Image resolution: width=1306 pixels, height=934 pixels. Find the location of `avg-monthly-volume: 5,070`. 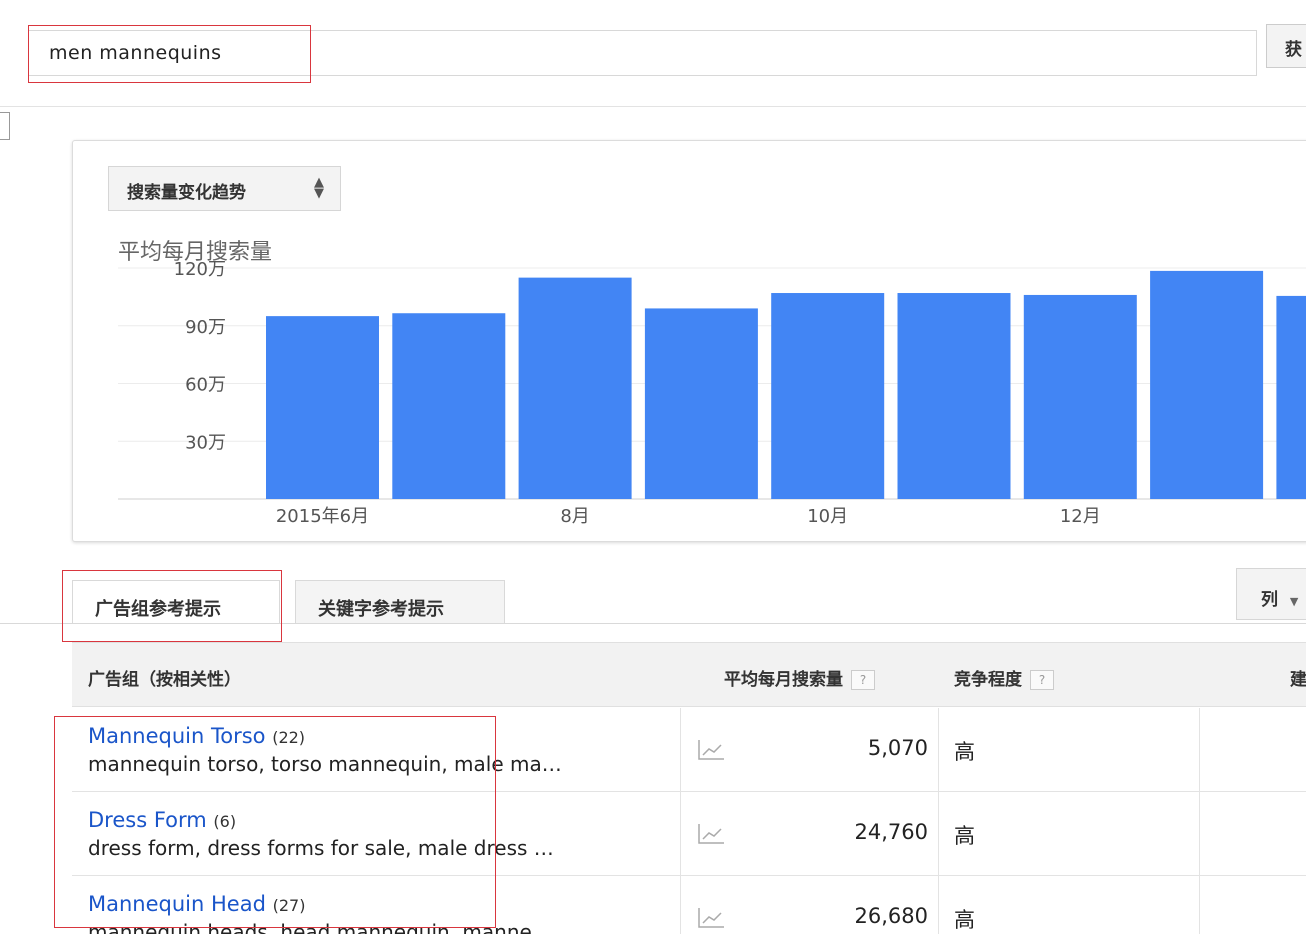

avg-monthly-volume: 5,070 is located at coordinates (897, 748).